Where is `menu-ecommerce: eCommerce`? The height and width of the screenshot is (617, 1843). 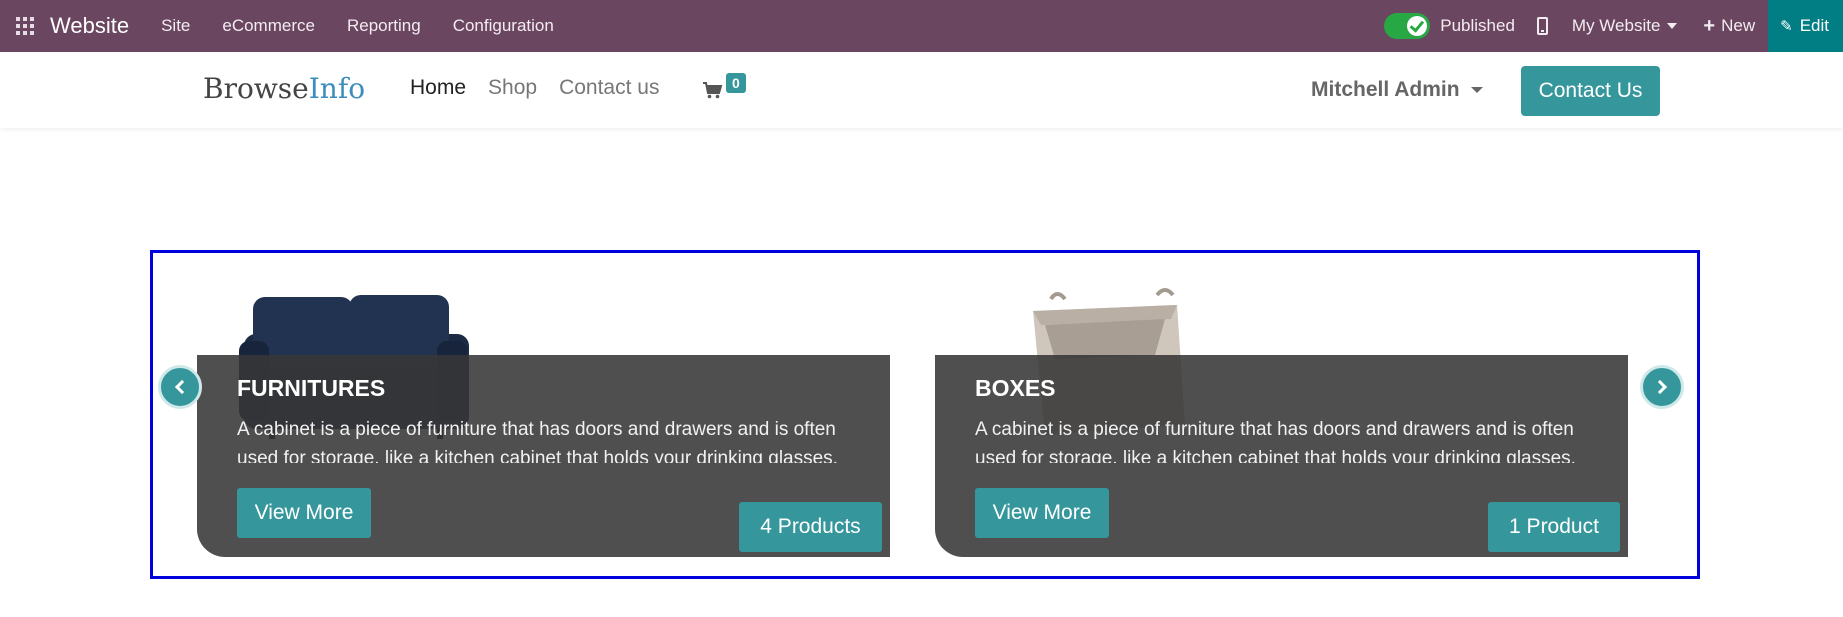 menu-ecommerce: eCommerce is located at coordinates (268, 26).